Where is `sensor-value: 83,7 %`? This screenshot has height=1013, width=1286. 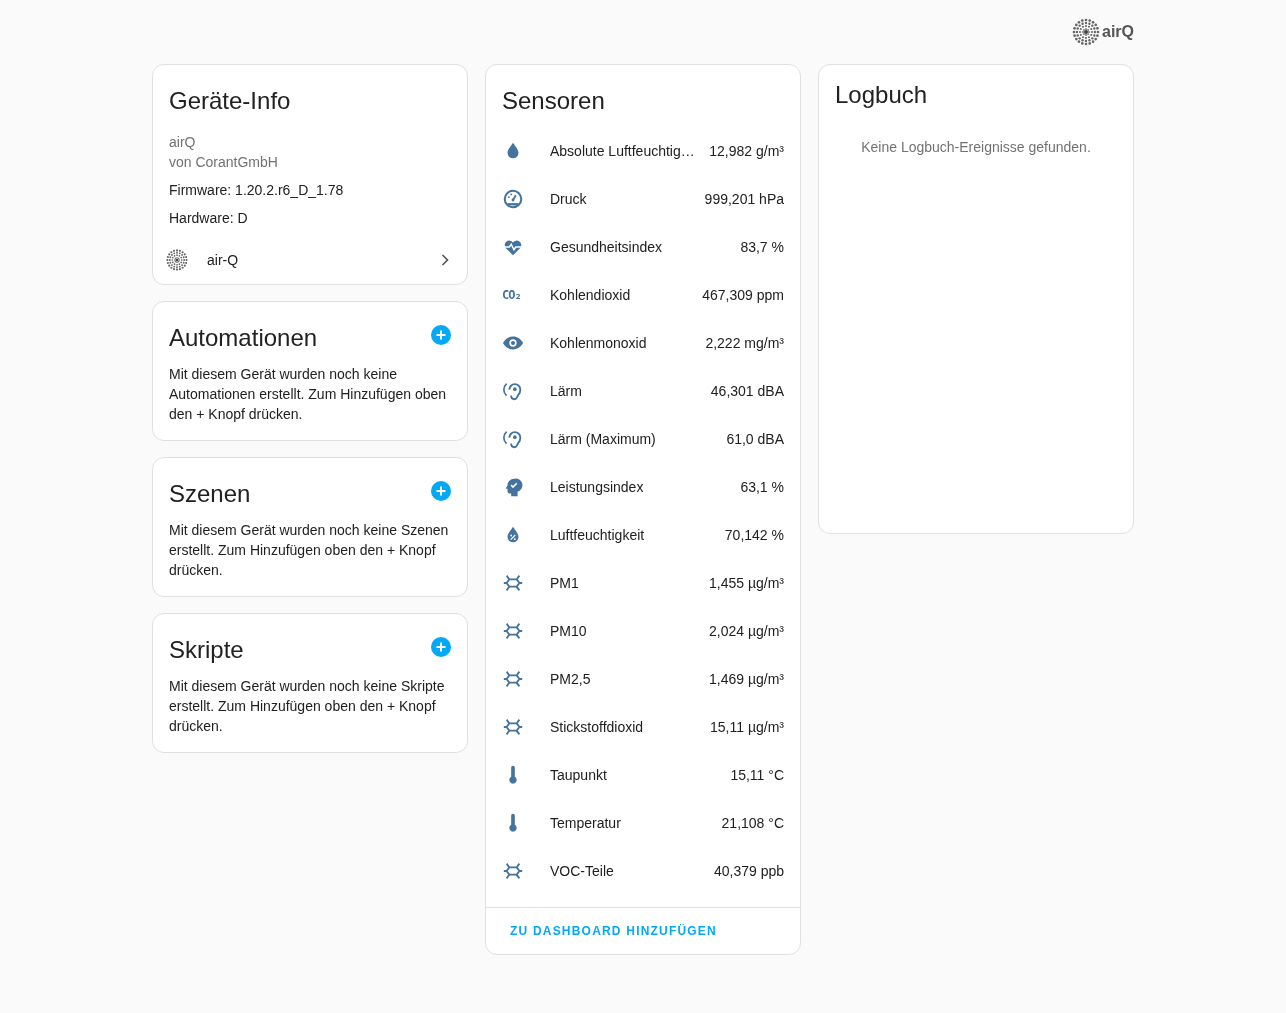
sensor-value: 83,7 % is located at coordinates (762, 247).